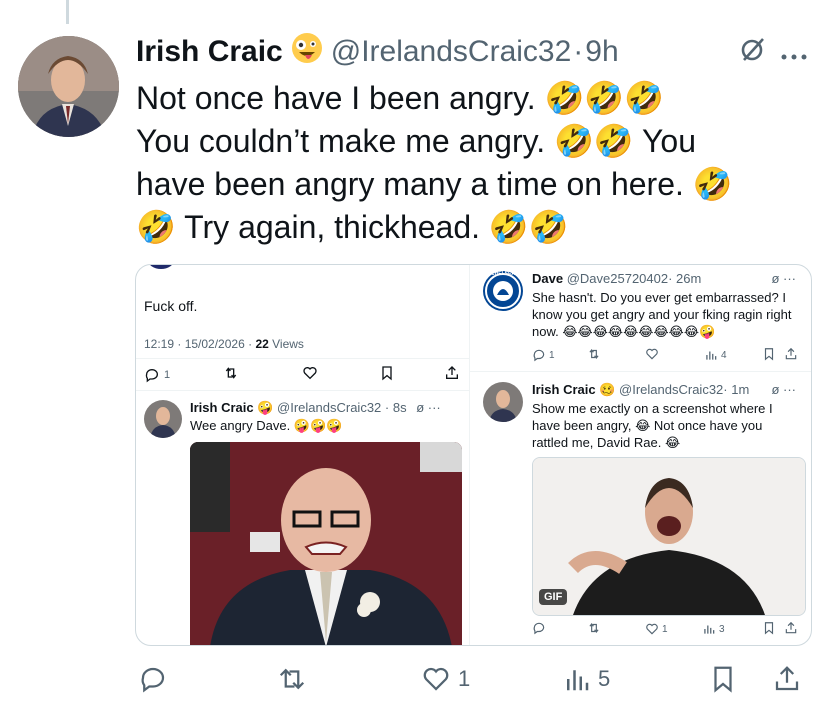 Image resolution: width=828 pixels, height=721 pixels. Describe the element at coordinates (428, 407) in the screenshot. I see `left-reply-more: ø ···` at that location.